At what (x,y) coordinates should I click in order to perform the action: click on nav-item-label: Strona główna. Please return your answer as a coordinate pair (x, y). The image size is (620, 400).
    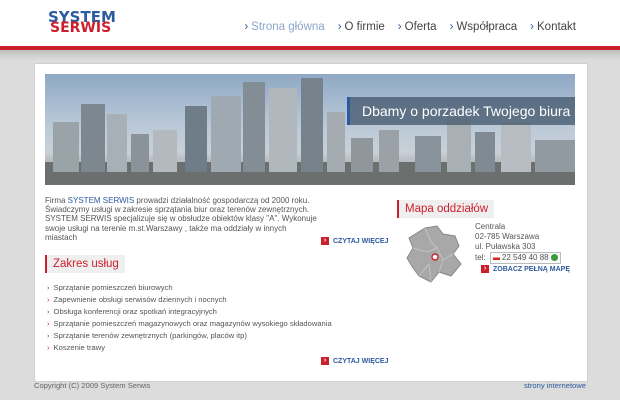
    Looking at the image, I should click on (288, 27).